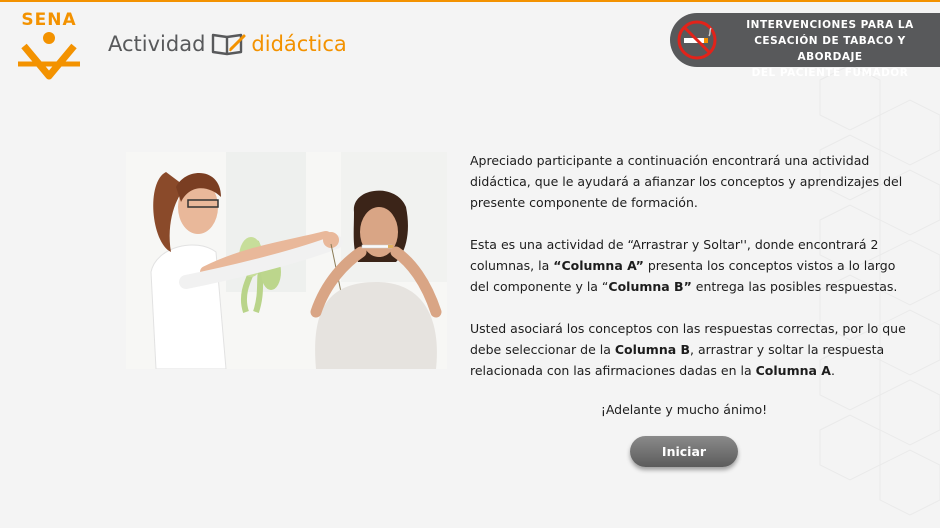 The height and width of the screenshot is (528, 940). What do you see at coordinates (793, 370) in the screenshot?
I see `column-a-label: Columna A` at bounding box center [793, 370].